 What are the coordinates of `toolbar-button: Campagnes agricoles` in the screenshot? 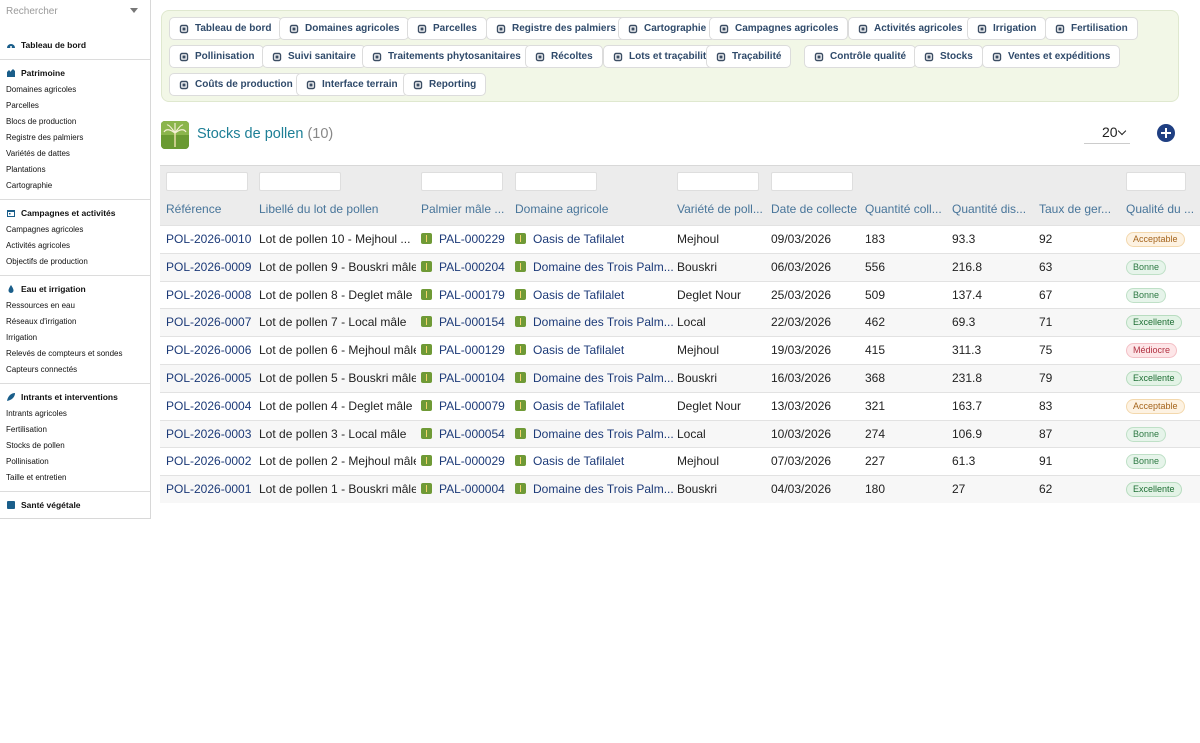 It's located at (779, 28).